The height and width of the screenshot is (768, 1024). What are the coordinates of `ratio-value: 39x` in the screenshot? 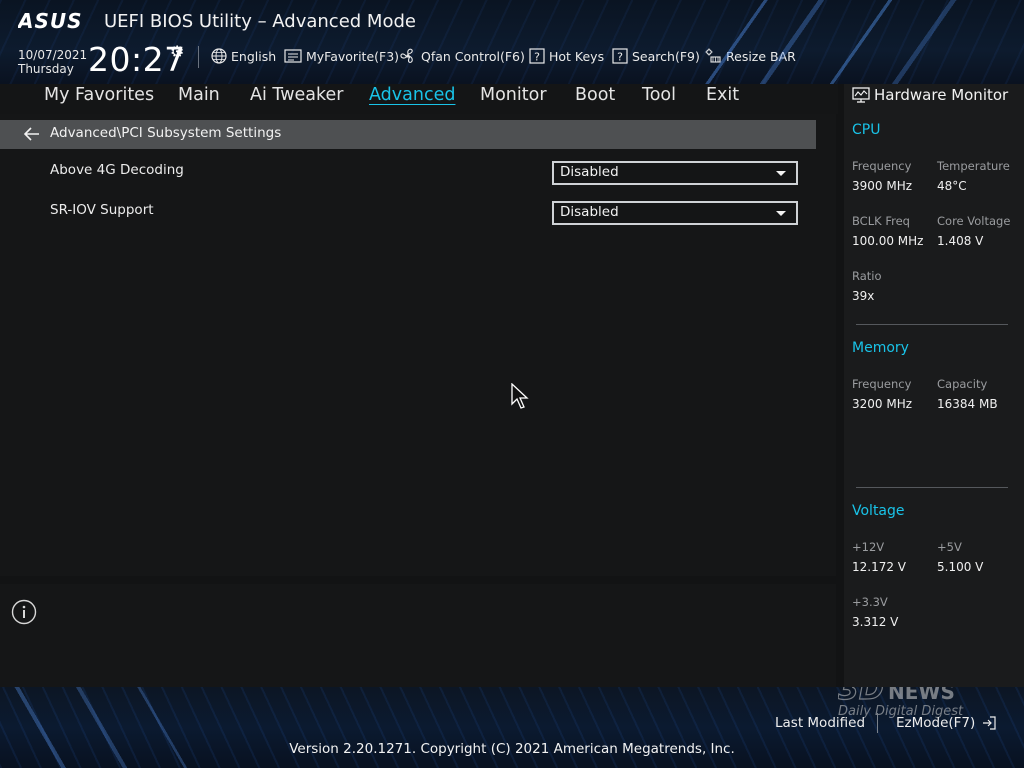 It's located at (863, 296).